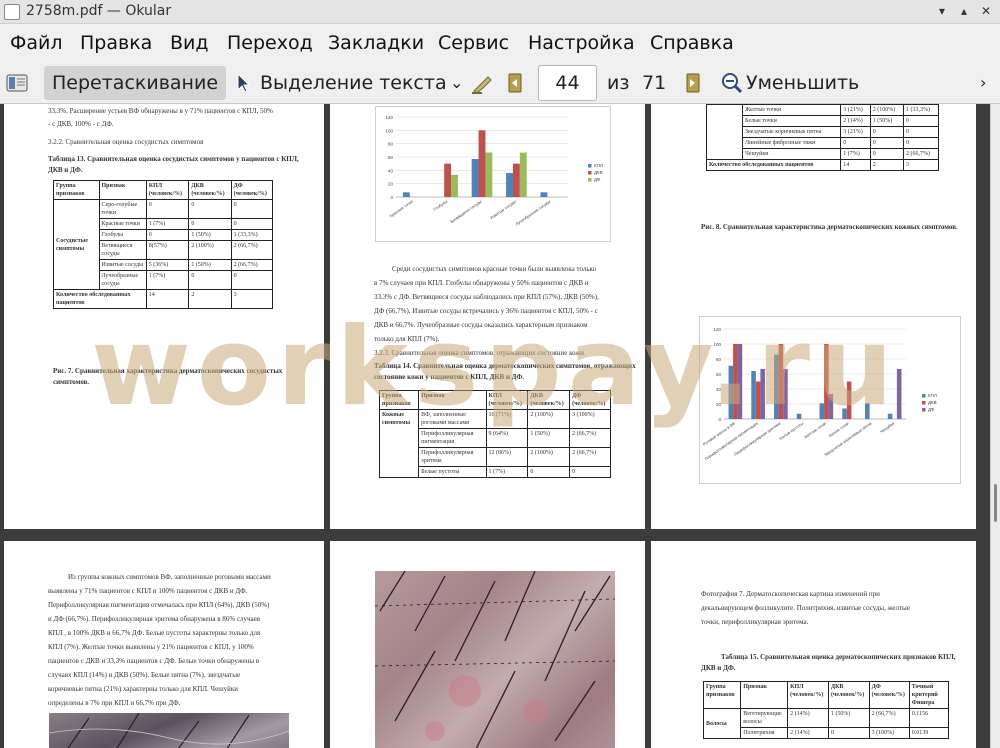 The image size is (1000, 748). What do you see at coordinates (518, 83) in the screenshot?
I see `previous-page-icon` at bounding box center [518, 83].